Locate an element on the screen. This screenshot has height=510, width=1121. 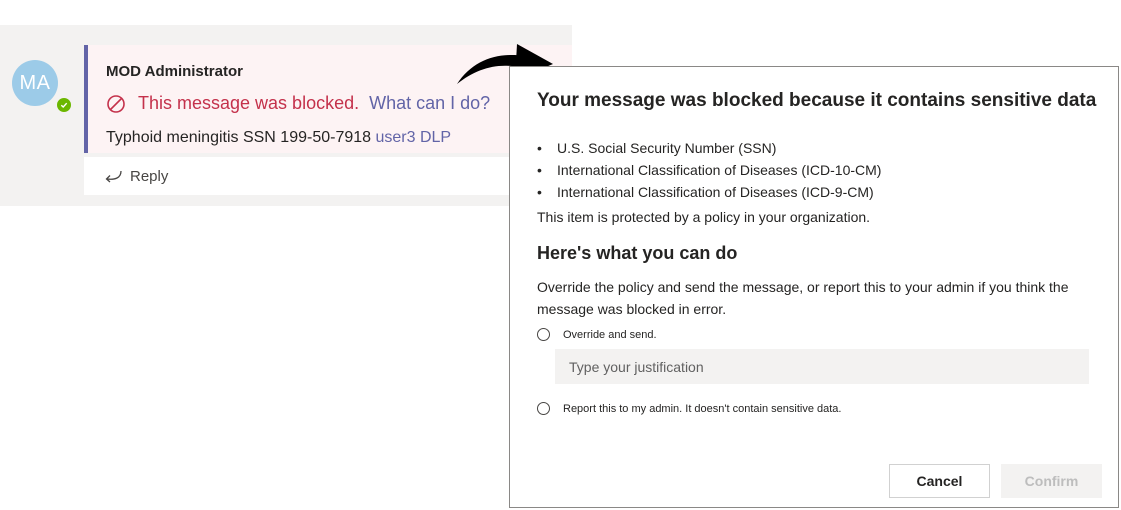
cancel-button: Cancel is located at coordinates (939, 481).